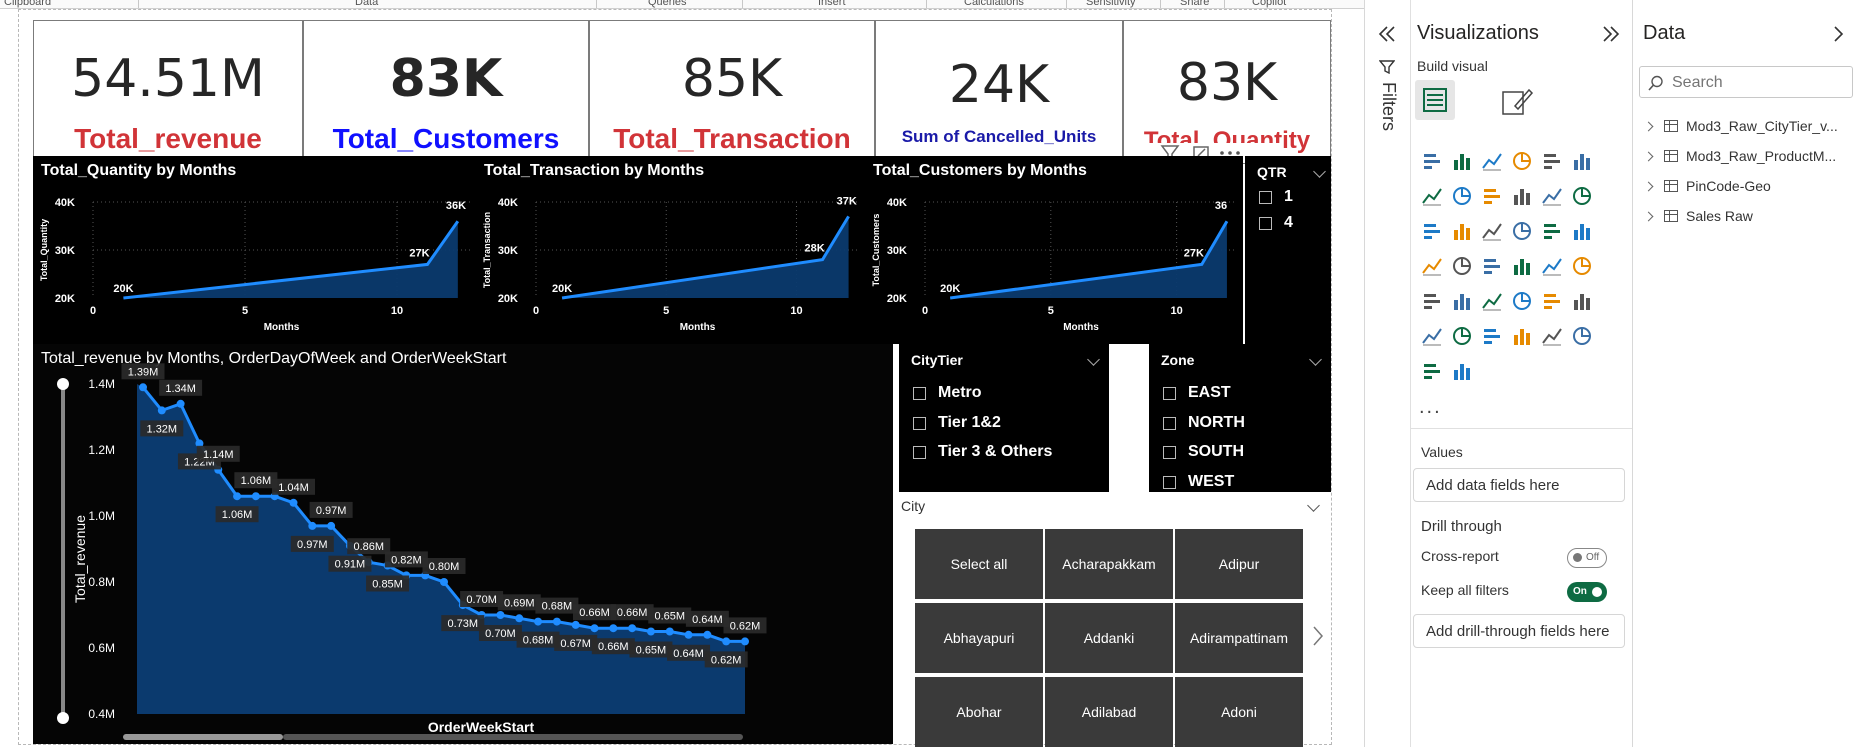 The image size is (1856, 747). Describe the element at coordinates (1239, 564) in the screenshot. I see `city-tile: Adipur` at that location.